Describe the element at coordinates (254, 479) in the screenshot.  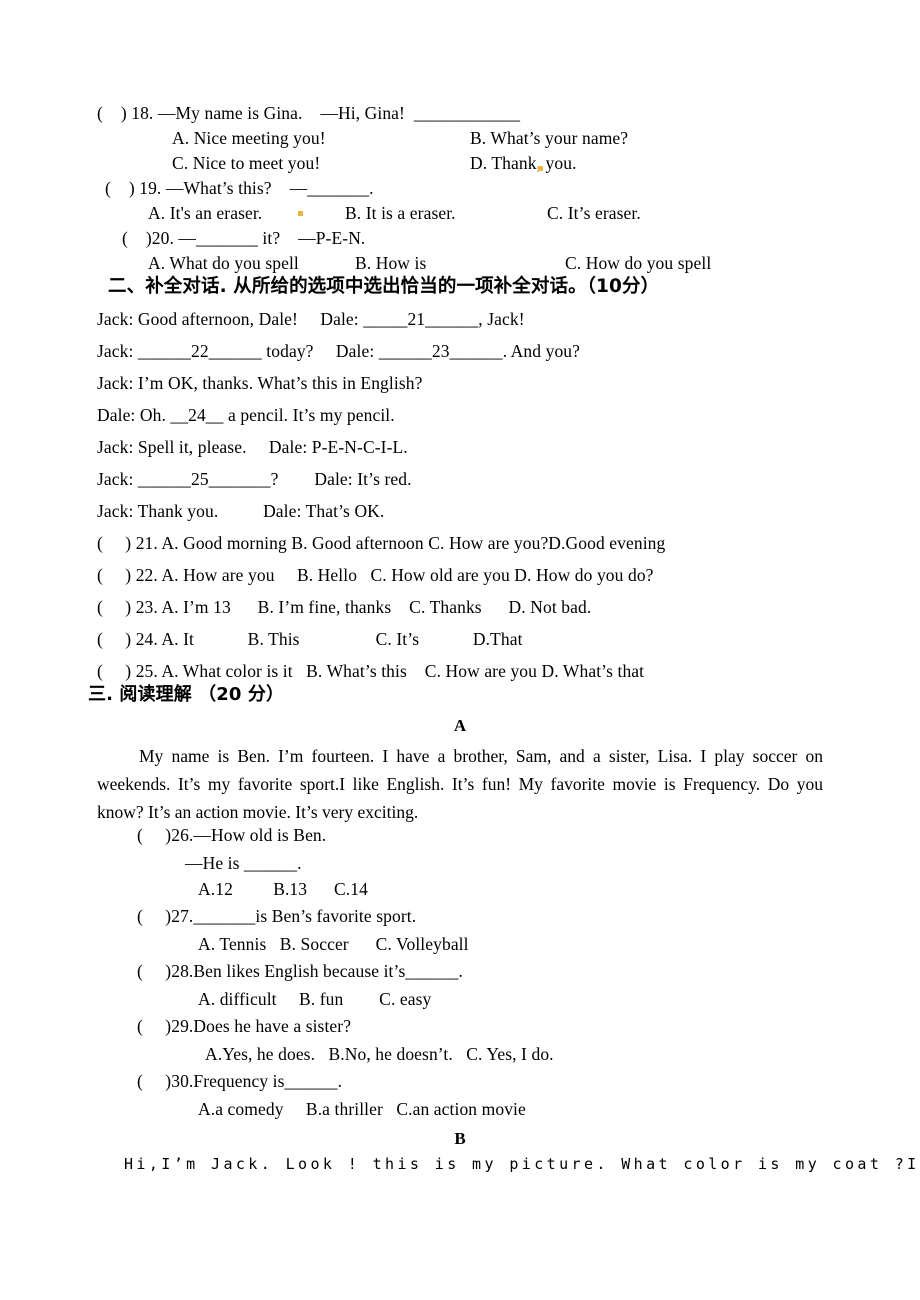
I see `dialogue-line-6: Jack: ______25_______? Dale: It’s red.` at that location.